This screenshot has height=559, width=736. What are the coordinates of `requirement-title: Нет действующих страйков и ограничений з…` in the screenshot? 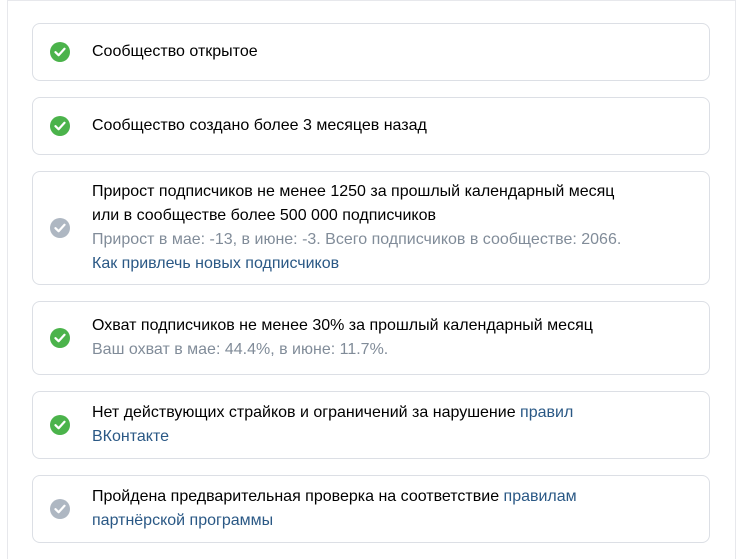 It's located at (392, 413).